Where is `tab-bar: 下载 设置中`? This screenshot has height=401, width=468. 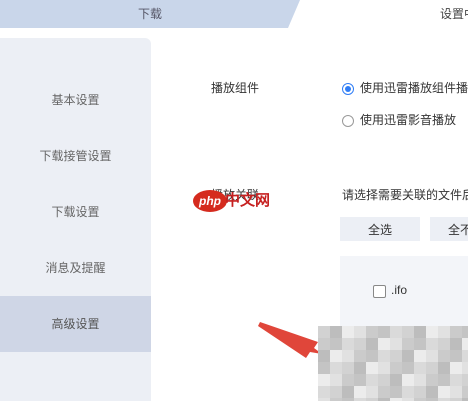
tab-bar: 下载 设置中 is located at coordinates (234, 14).